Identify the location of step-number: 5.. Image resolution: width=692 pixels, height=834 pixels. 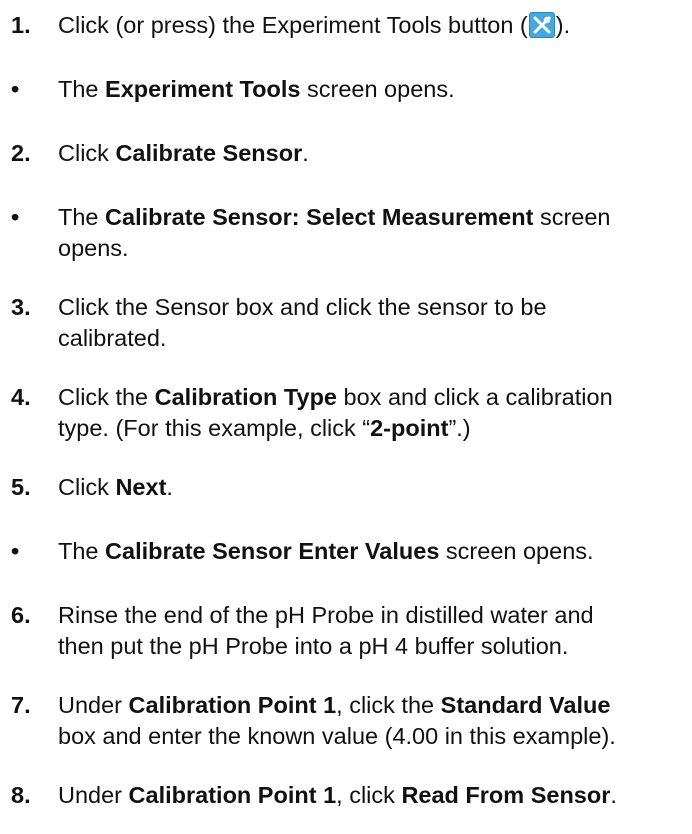
(21, 487).